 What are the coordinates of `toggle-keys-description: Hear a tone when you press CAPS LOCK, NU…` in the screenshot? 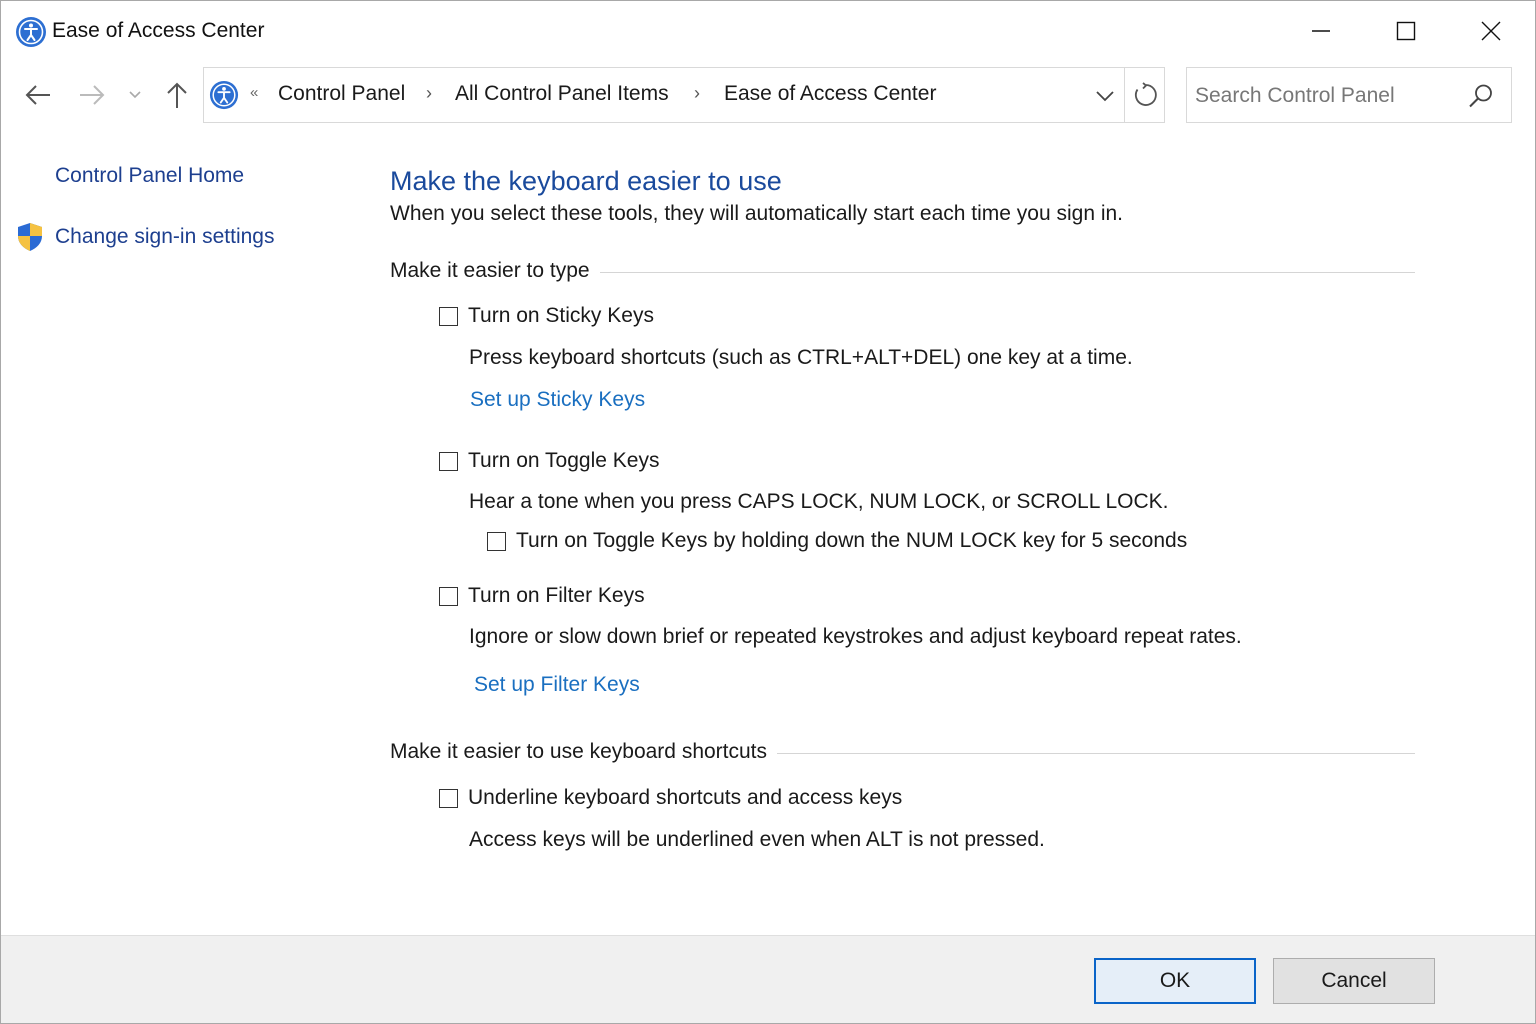 It's located at (819, 501).